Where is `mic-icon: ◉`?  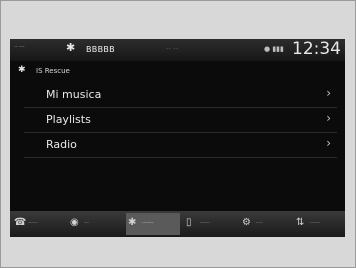 mic-icon: ◉ is located at coordinates (74, 222).